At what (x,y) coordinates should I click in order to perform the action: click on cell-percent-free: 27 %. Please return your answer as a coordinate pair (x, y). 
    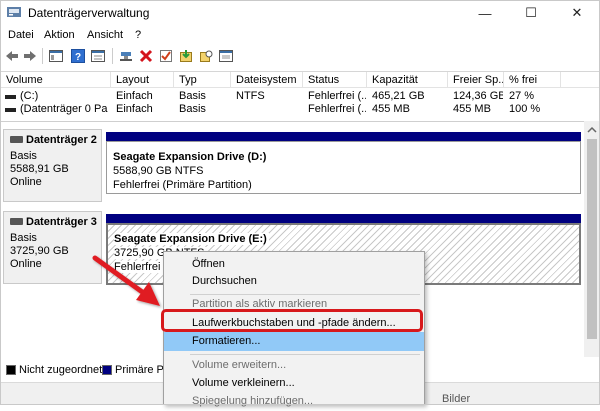
    Looking at the image, I should click on (522, 96).